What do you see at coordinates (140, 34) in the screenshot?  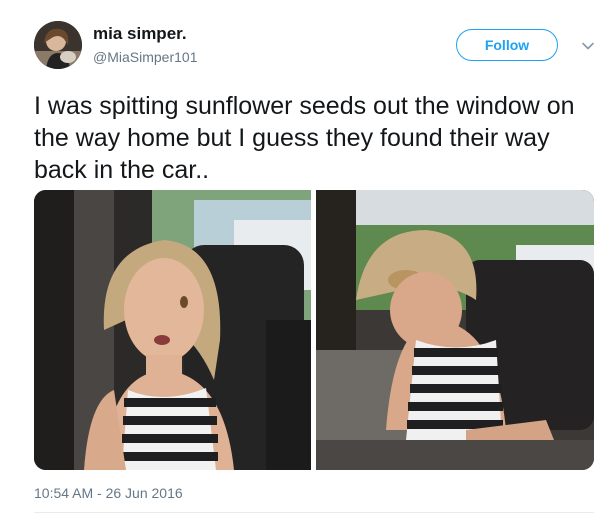 I see `display-name: mia simper.` at bounding box center [140, 34].